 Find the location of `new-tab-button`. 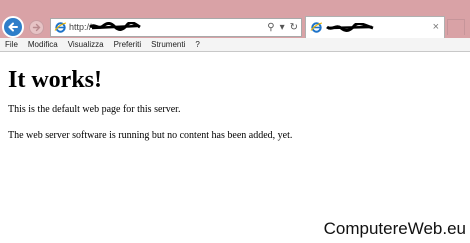

new-tab-button is located at coordinates (456, 27).